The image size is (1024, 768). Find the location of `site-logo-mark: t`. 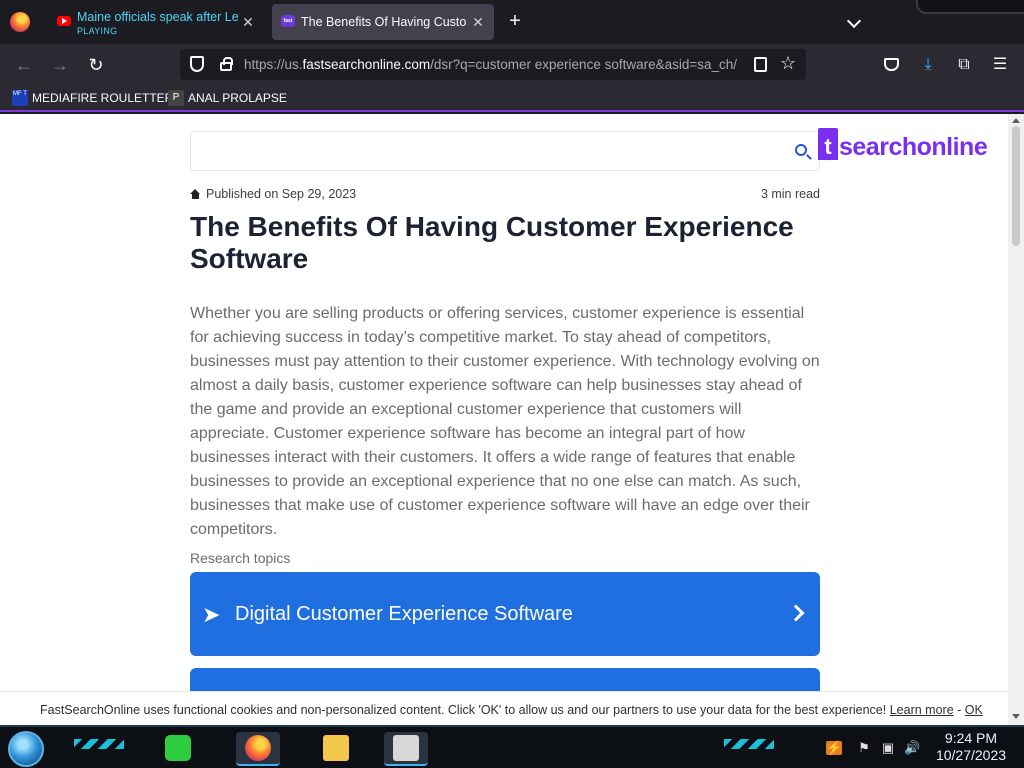

site-logo-mark: t is located at coordinates (828, 144).